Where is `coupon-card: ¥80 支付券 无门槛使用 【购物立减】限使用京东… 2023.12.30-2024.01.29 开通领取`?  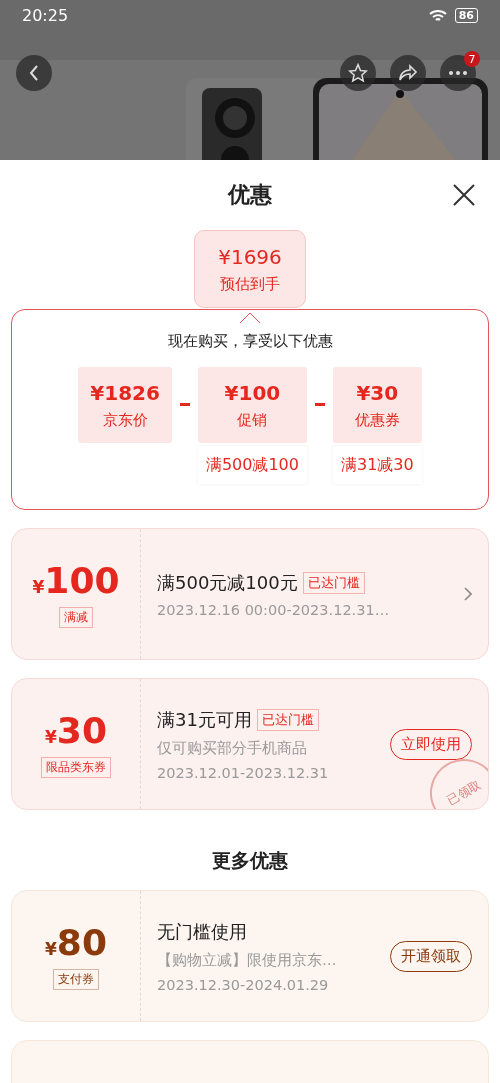
coupon-card: ¥80 支付券 无门槛使用 【购物立减】限使用京东… 2023.12.30-2024.01.29 开通领取 is located at coordinates (250, 956).